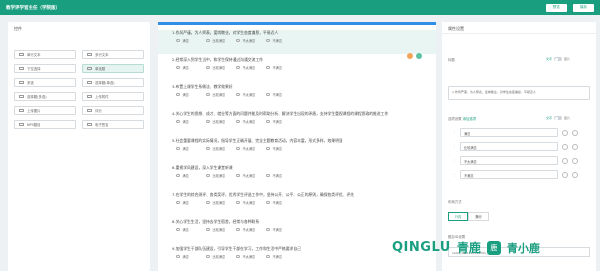  What do you see at coordinates (113, 68) in the screenshot?
I see `control-radio: 单选题` at bounding box center [113, 68].